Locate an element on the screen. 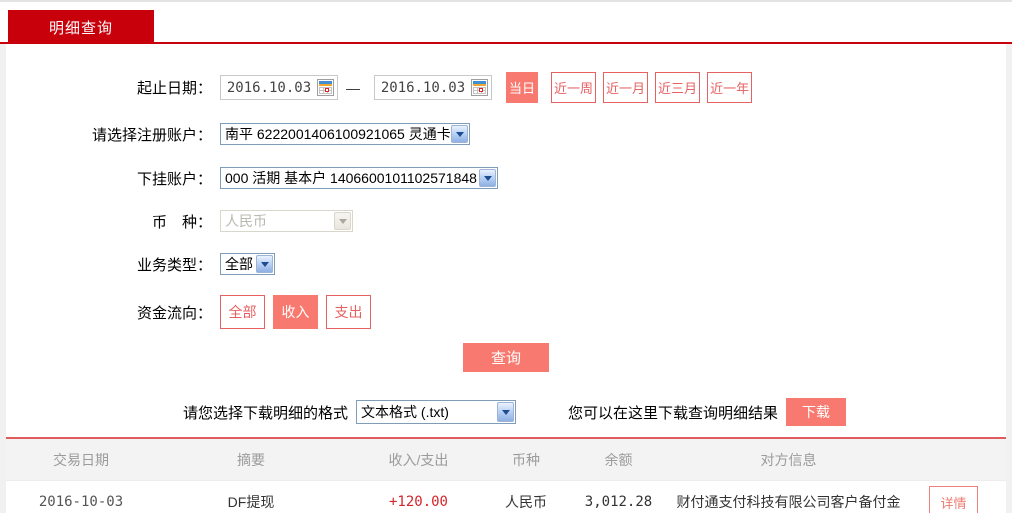 The height and width of the screenshot is (513, 1012). header-transaction-date: 交易日期 is located at coordinates (81, 459).